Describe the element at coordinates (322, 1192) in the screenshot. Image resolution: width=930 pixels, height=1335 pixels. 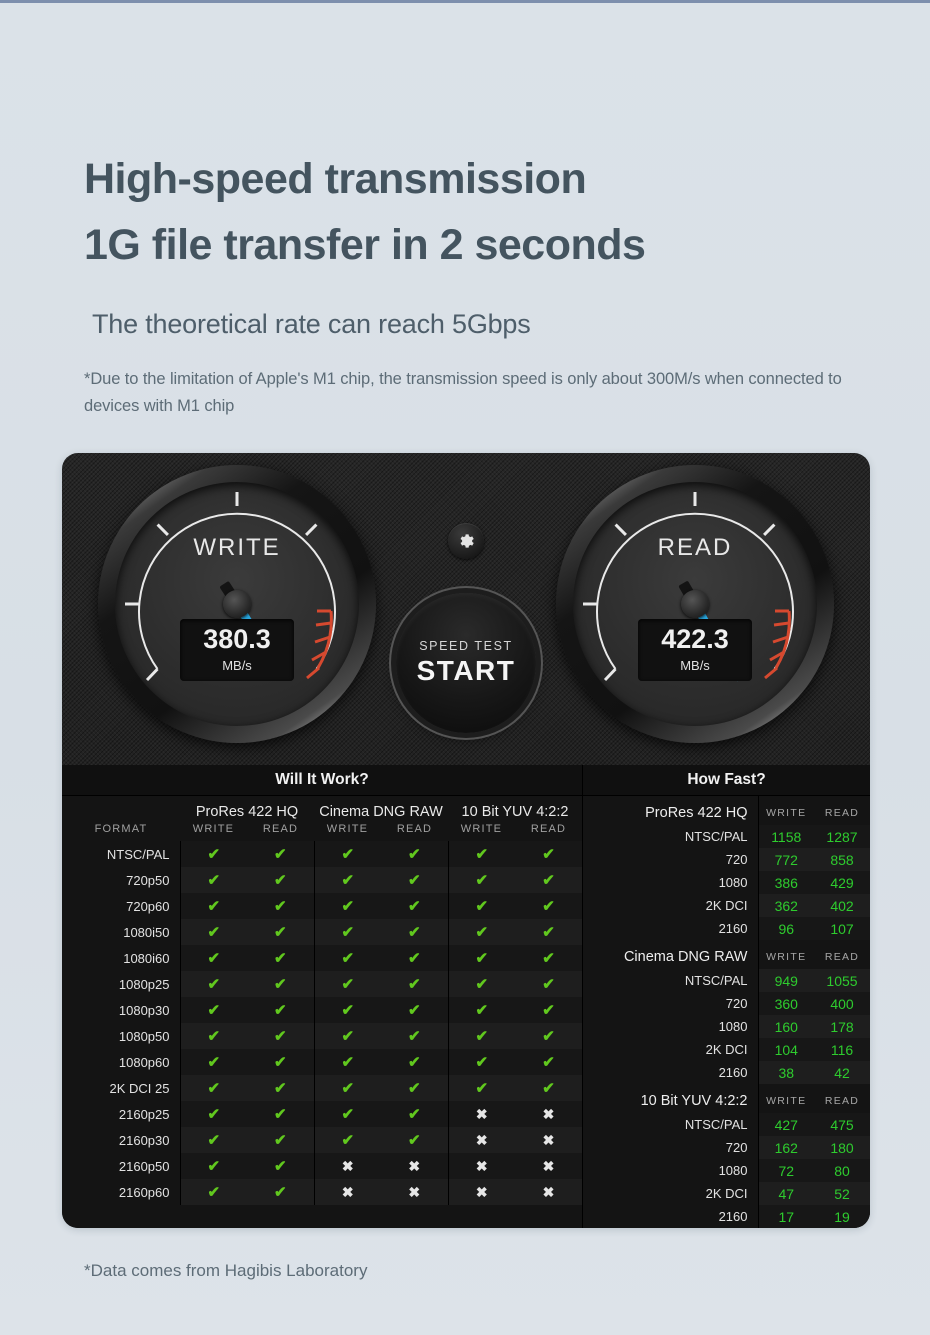
I see `table-row: 2160p60 ✔ ✔ ✖ ✖ ✖ ✖` at that location.